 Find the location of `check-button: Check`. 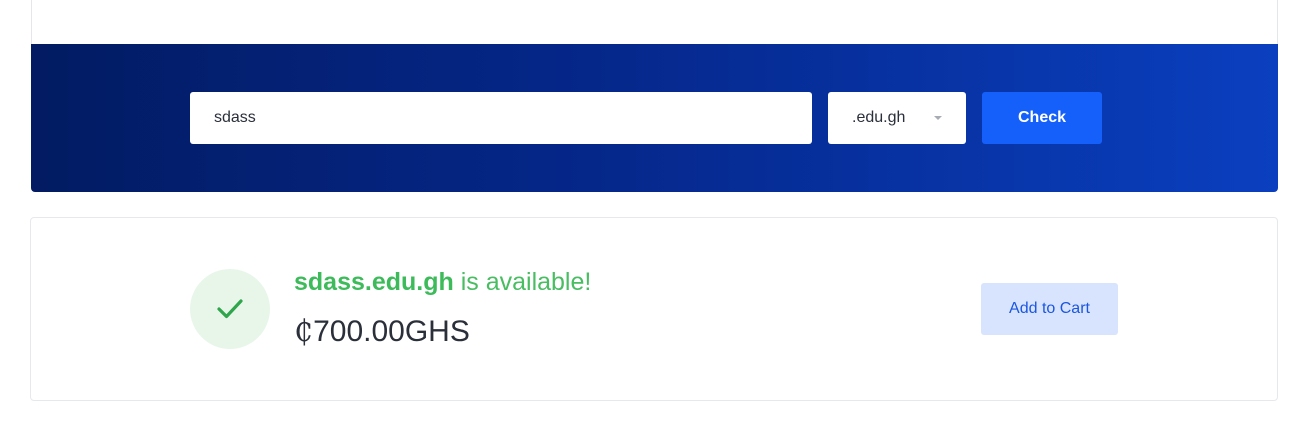

check-button: Check is located at coordinates (1042, 118).